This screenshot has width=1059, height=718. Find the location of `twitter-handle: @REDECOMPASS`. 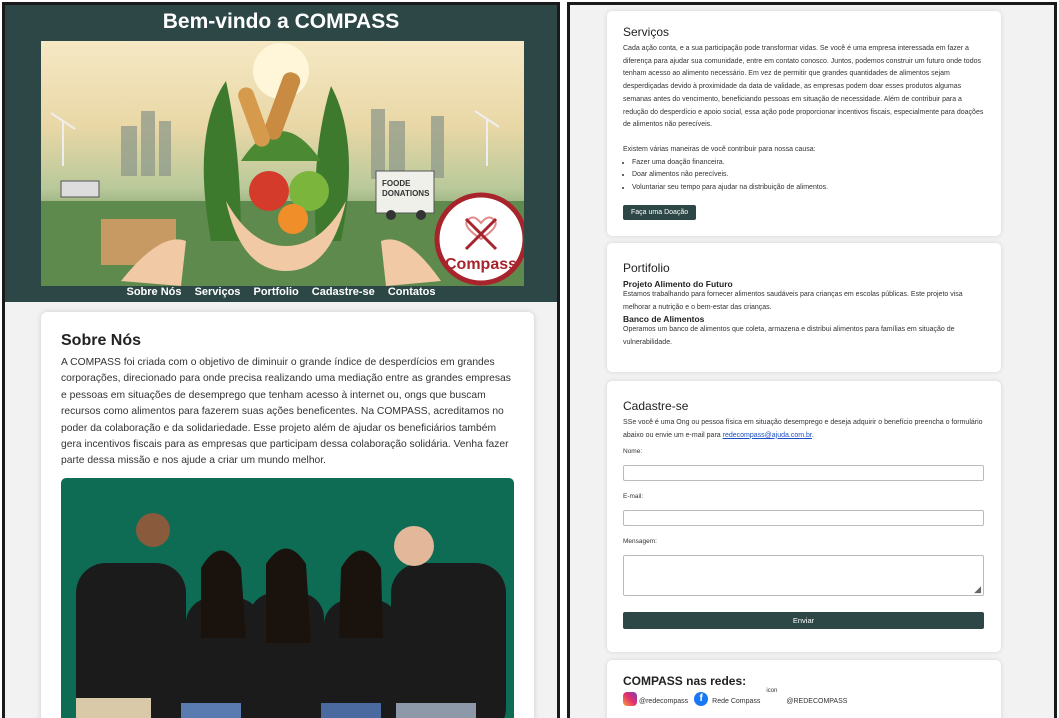

twitter-handle: @REDECOMPASS is located at coordinates (816, 701).